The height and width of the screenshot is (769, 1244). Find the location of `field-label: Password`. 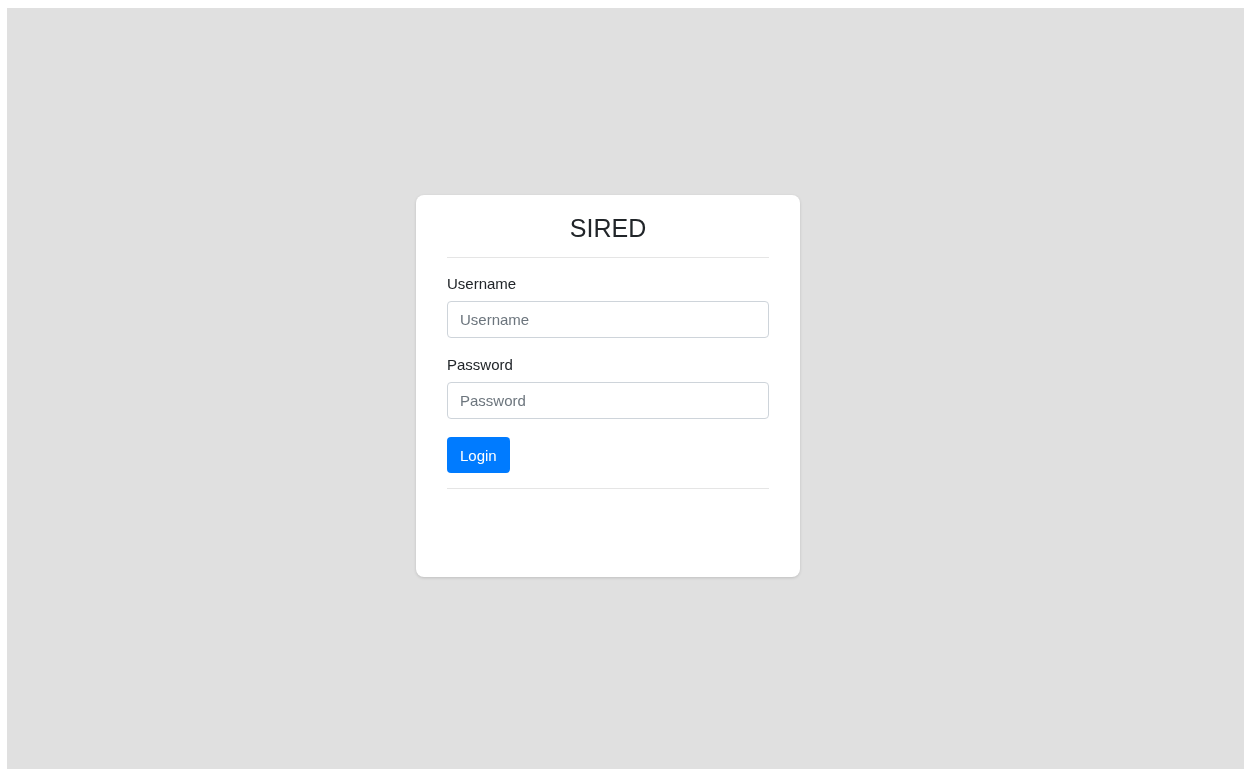

field-label: Password is located at coordinates (480, 364).